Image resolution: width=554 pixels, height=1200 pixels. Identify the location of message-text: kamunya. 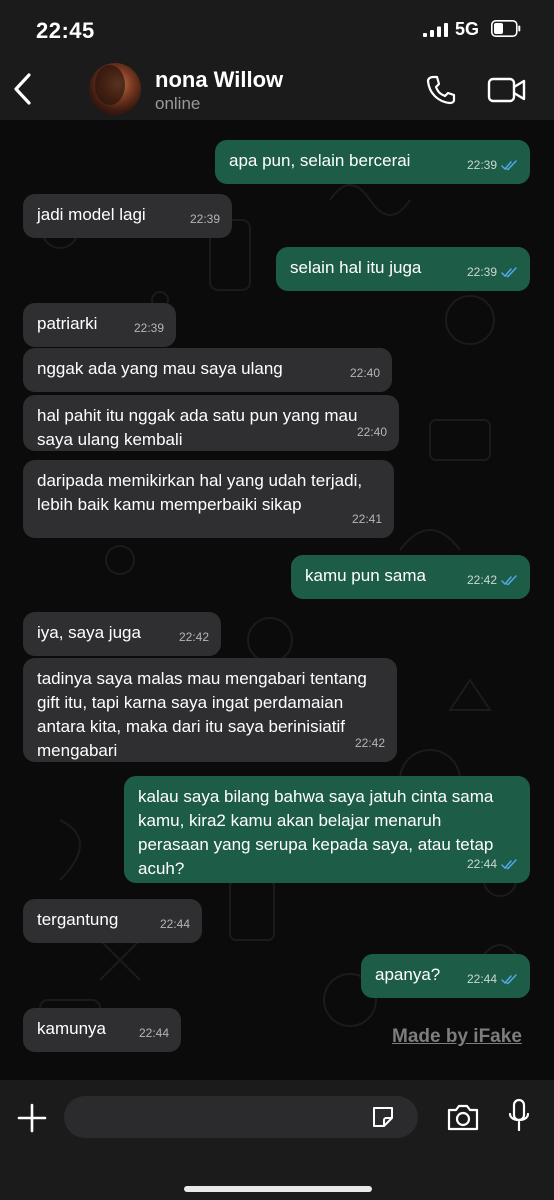
(71, 1028).